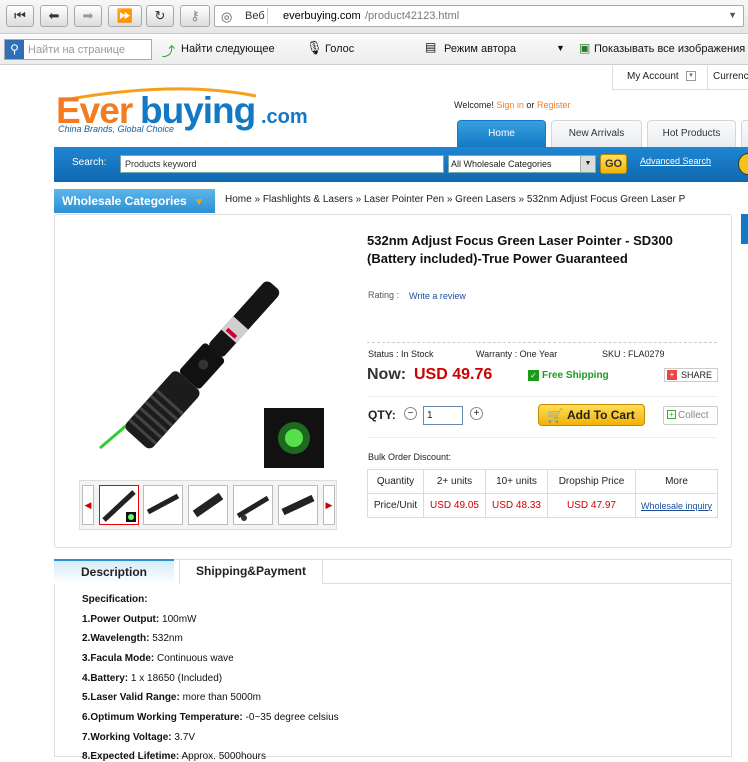  I want to click on show-images-button: Показывать все изображения, so click(669, 49).